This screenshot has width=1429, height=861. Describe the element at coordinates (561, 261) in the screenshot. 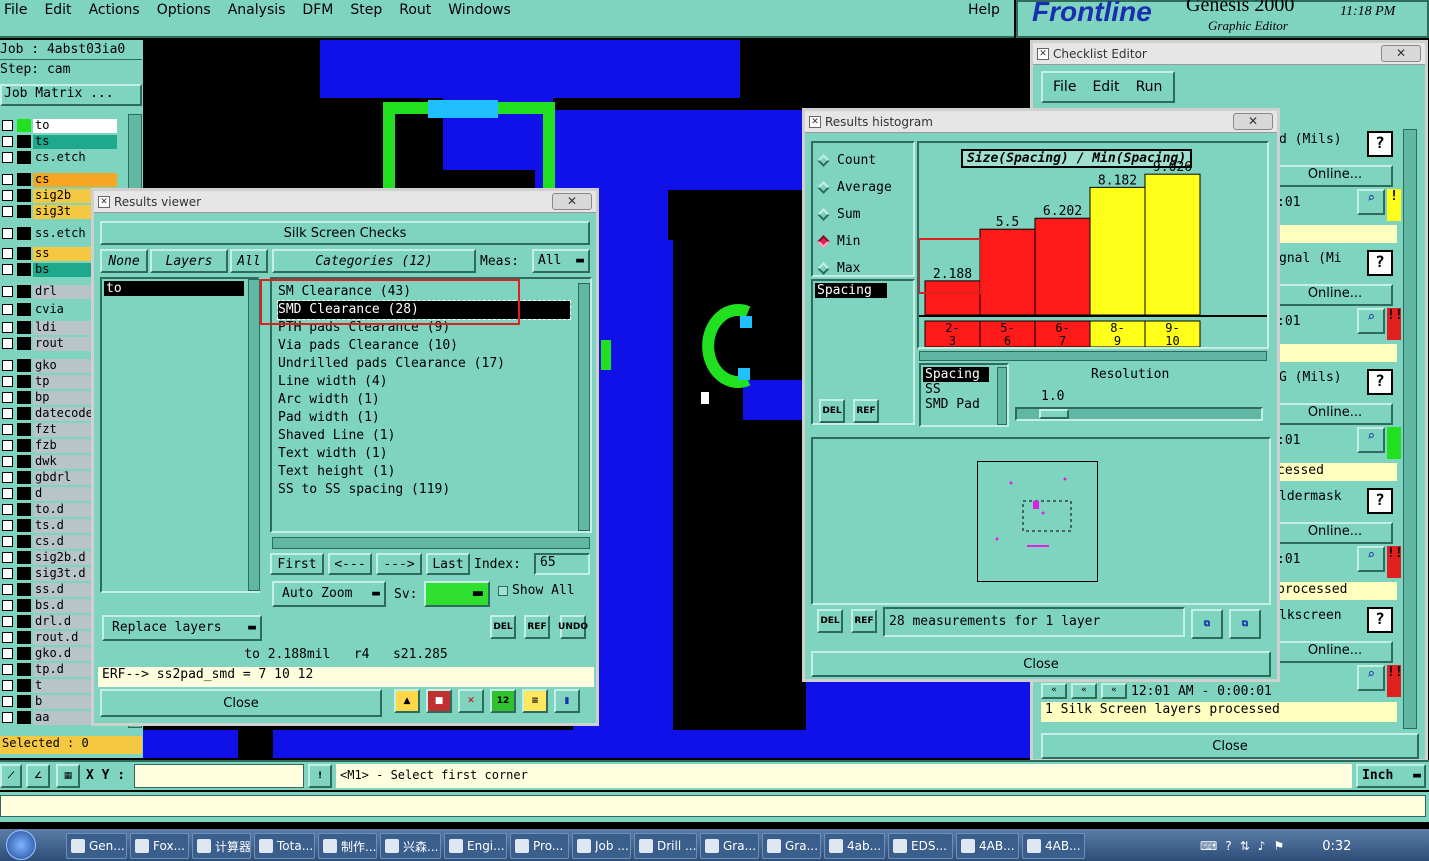

I see `meas-dropdown: All ▬` at that location.